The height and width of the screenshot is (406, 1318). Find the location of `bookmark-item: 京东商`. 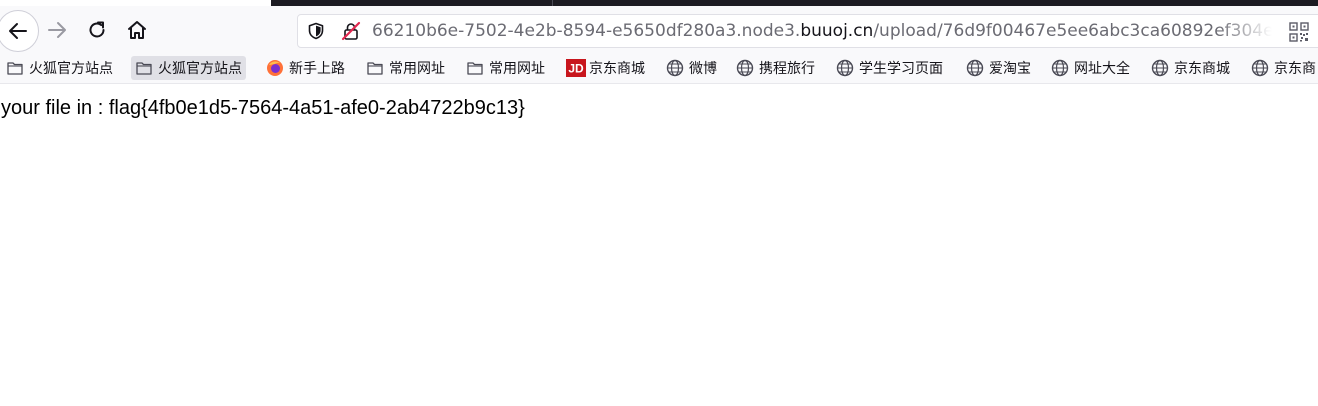

bookmark-item: 京东商 is located at coordinates (1282, 68).